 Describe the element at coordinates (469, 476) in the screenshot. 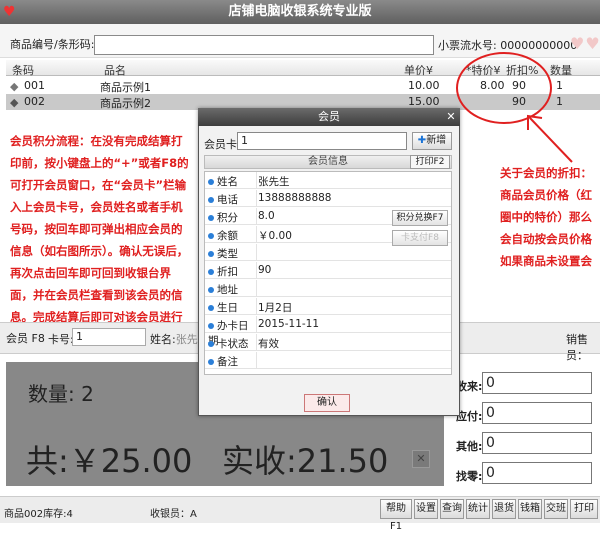

I see `change-label: 找零:` at that location.